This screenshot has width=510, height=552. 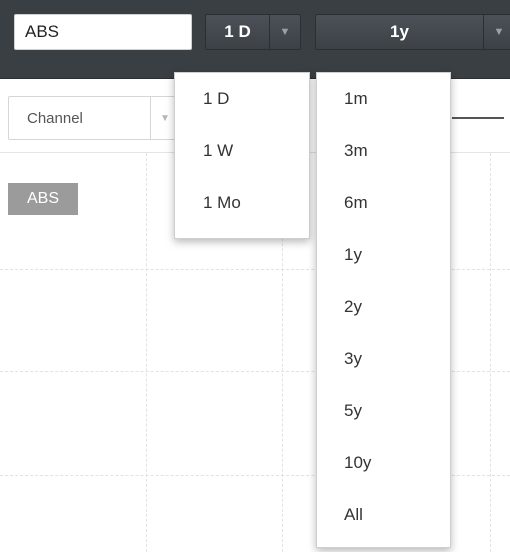 I want to click on menu-item-all: All, so click(x=383, y=515).